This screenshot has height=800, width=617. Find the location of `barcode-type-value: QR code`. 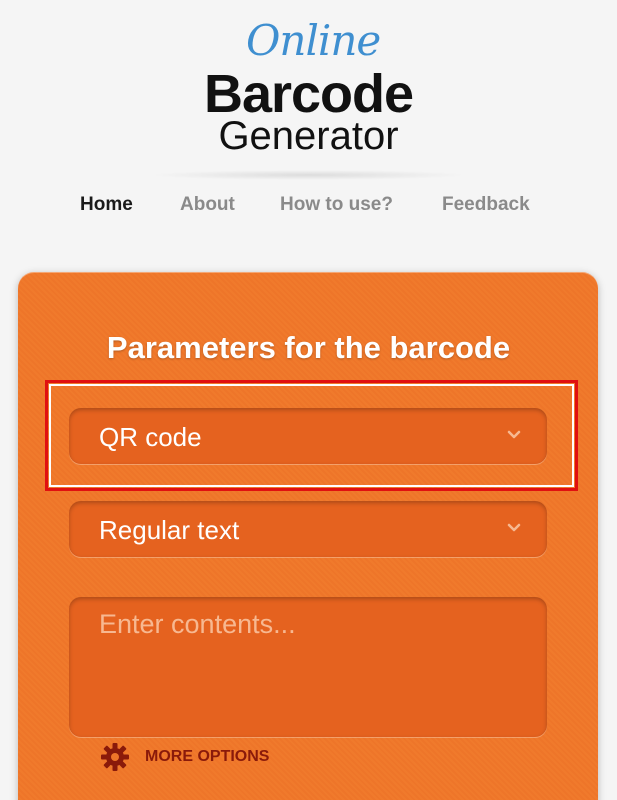

barcode-type-value: QR code is located at coordinates (150, 437).